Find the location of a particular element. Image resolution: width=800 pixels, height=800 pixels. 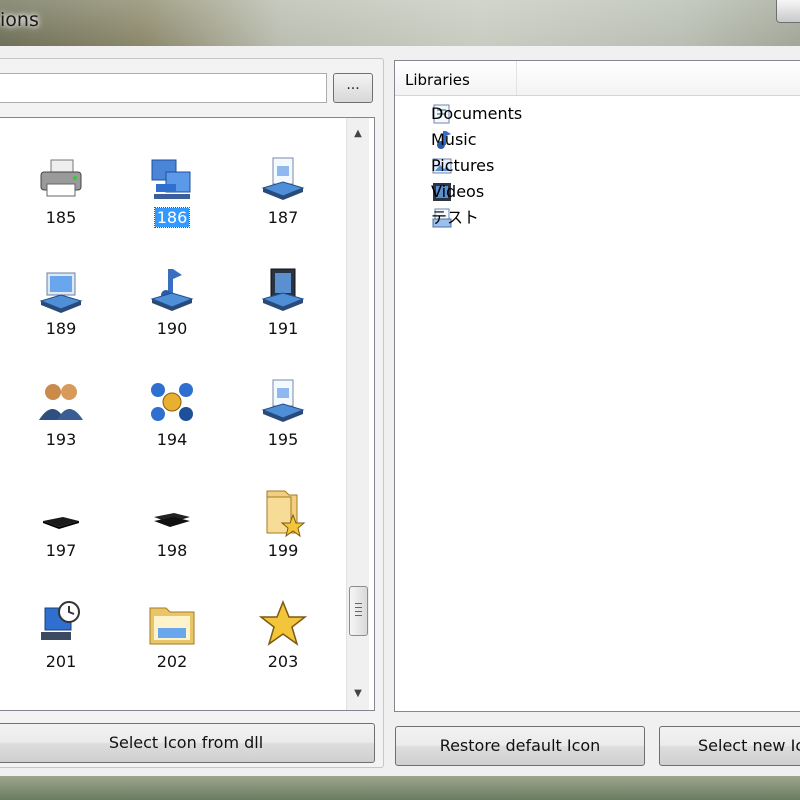

folder-star-icon is located at coordinates (283, 513).